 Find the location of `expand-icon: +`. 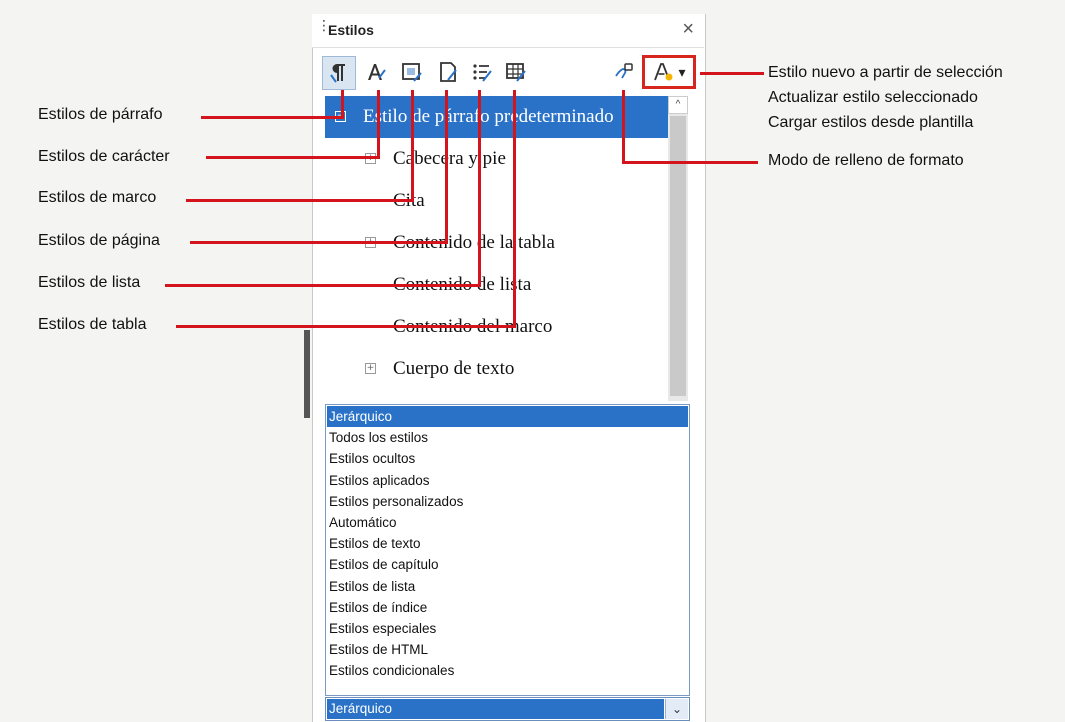

expand-icon: + is located at coordinates (370, 368).